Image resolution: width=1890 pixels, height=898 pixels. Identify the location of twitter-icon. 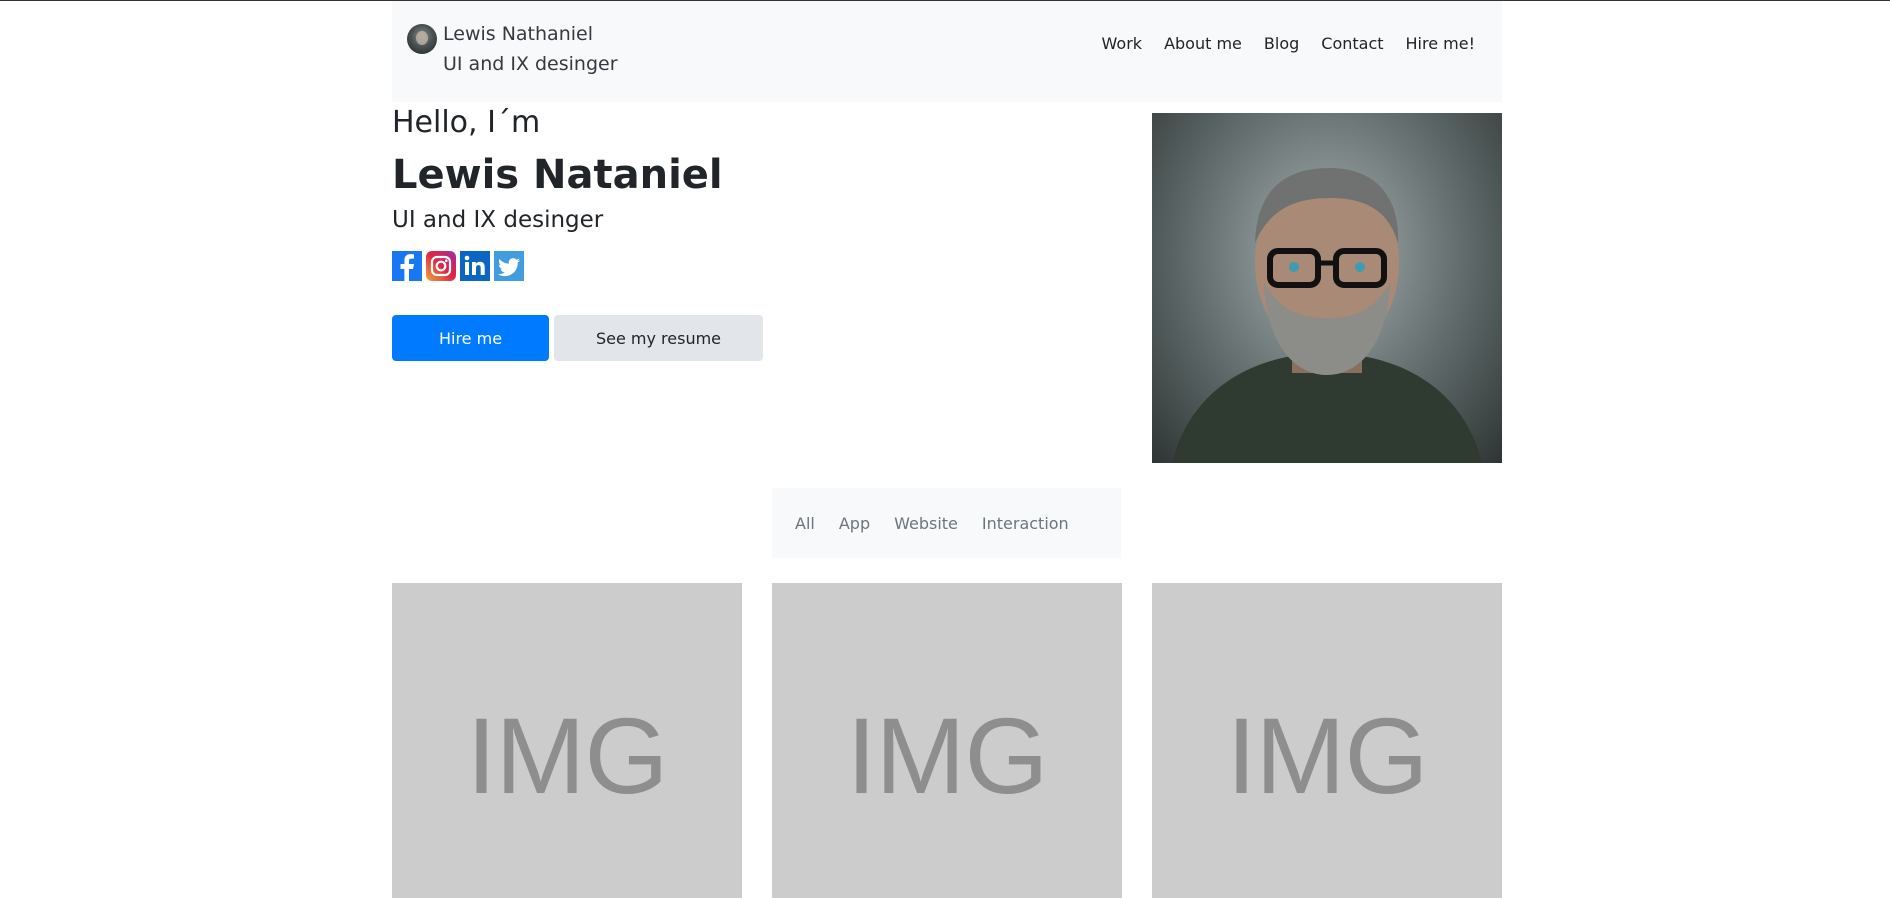
(509, 266).